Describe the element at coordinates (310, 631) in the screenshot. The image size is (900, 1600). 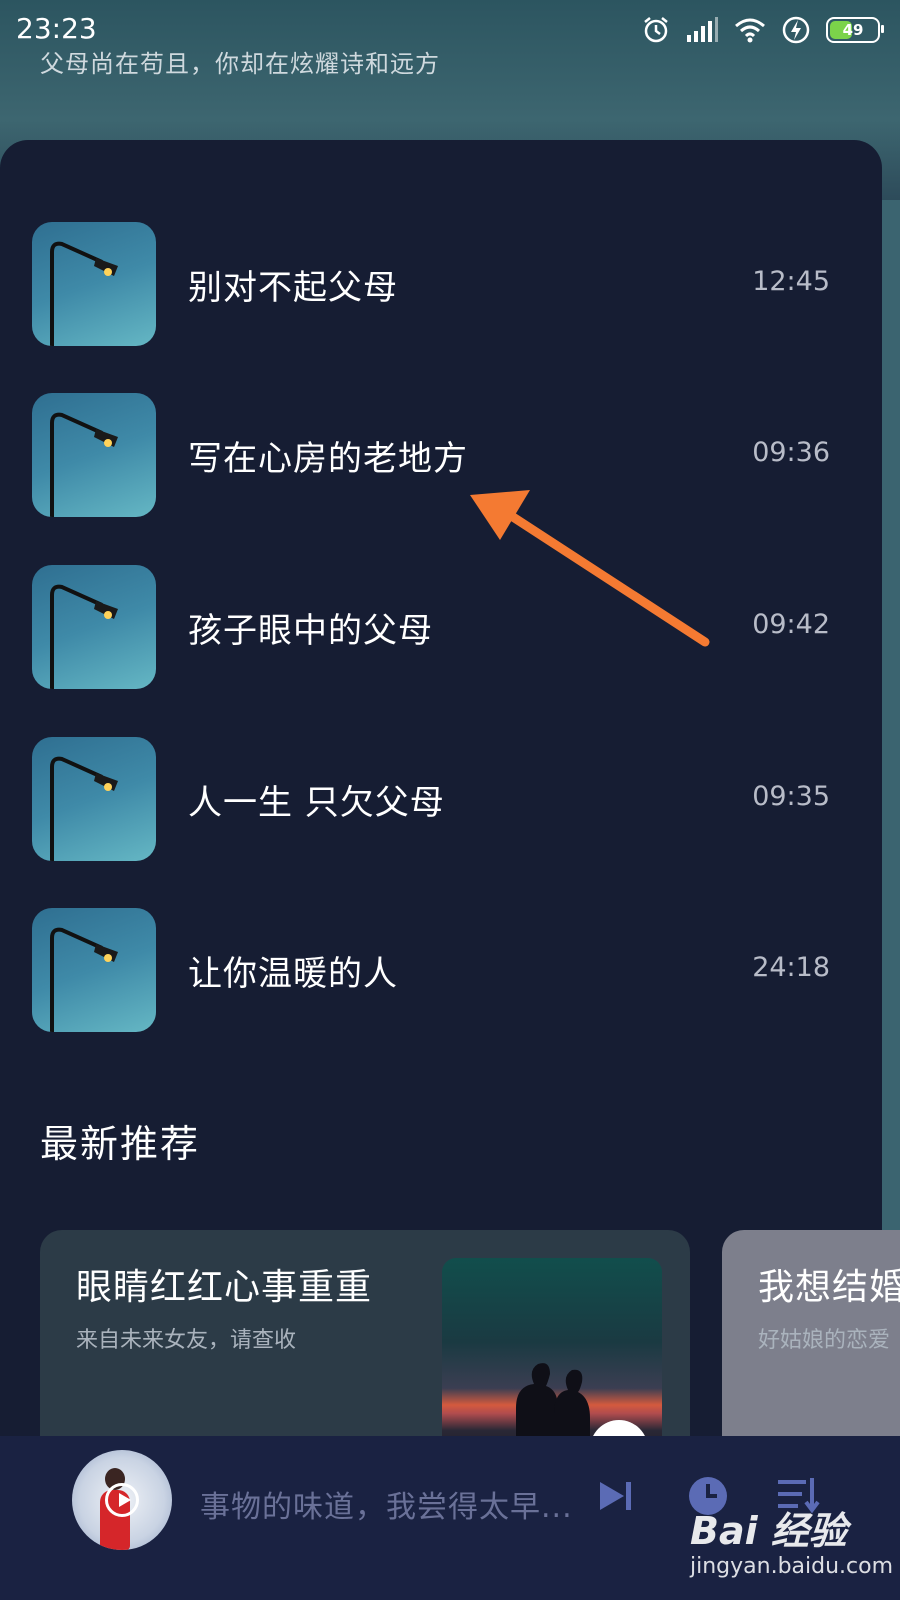
I see `track-title: 孩子眼中的父母` at that location.